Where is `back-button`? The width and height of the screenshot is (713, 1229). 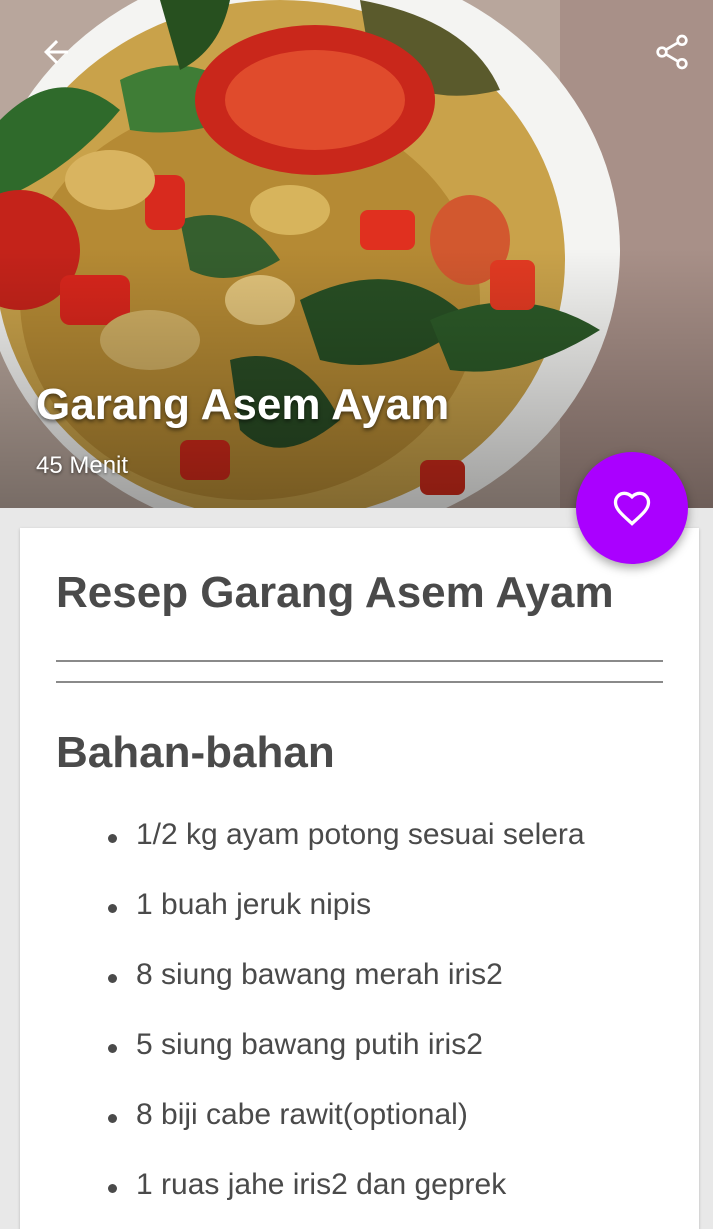
back-button is located at coordinates (56, 52).